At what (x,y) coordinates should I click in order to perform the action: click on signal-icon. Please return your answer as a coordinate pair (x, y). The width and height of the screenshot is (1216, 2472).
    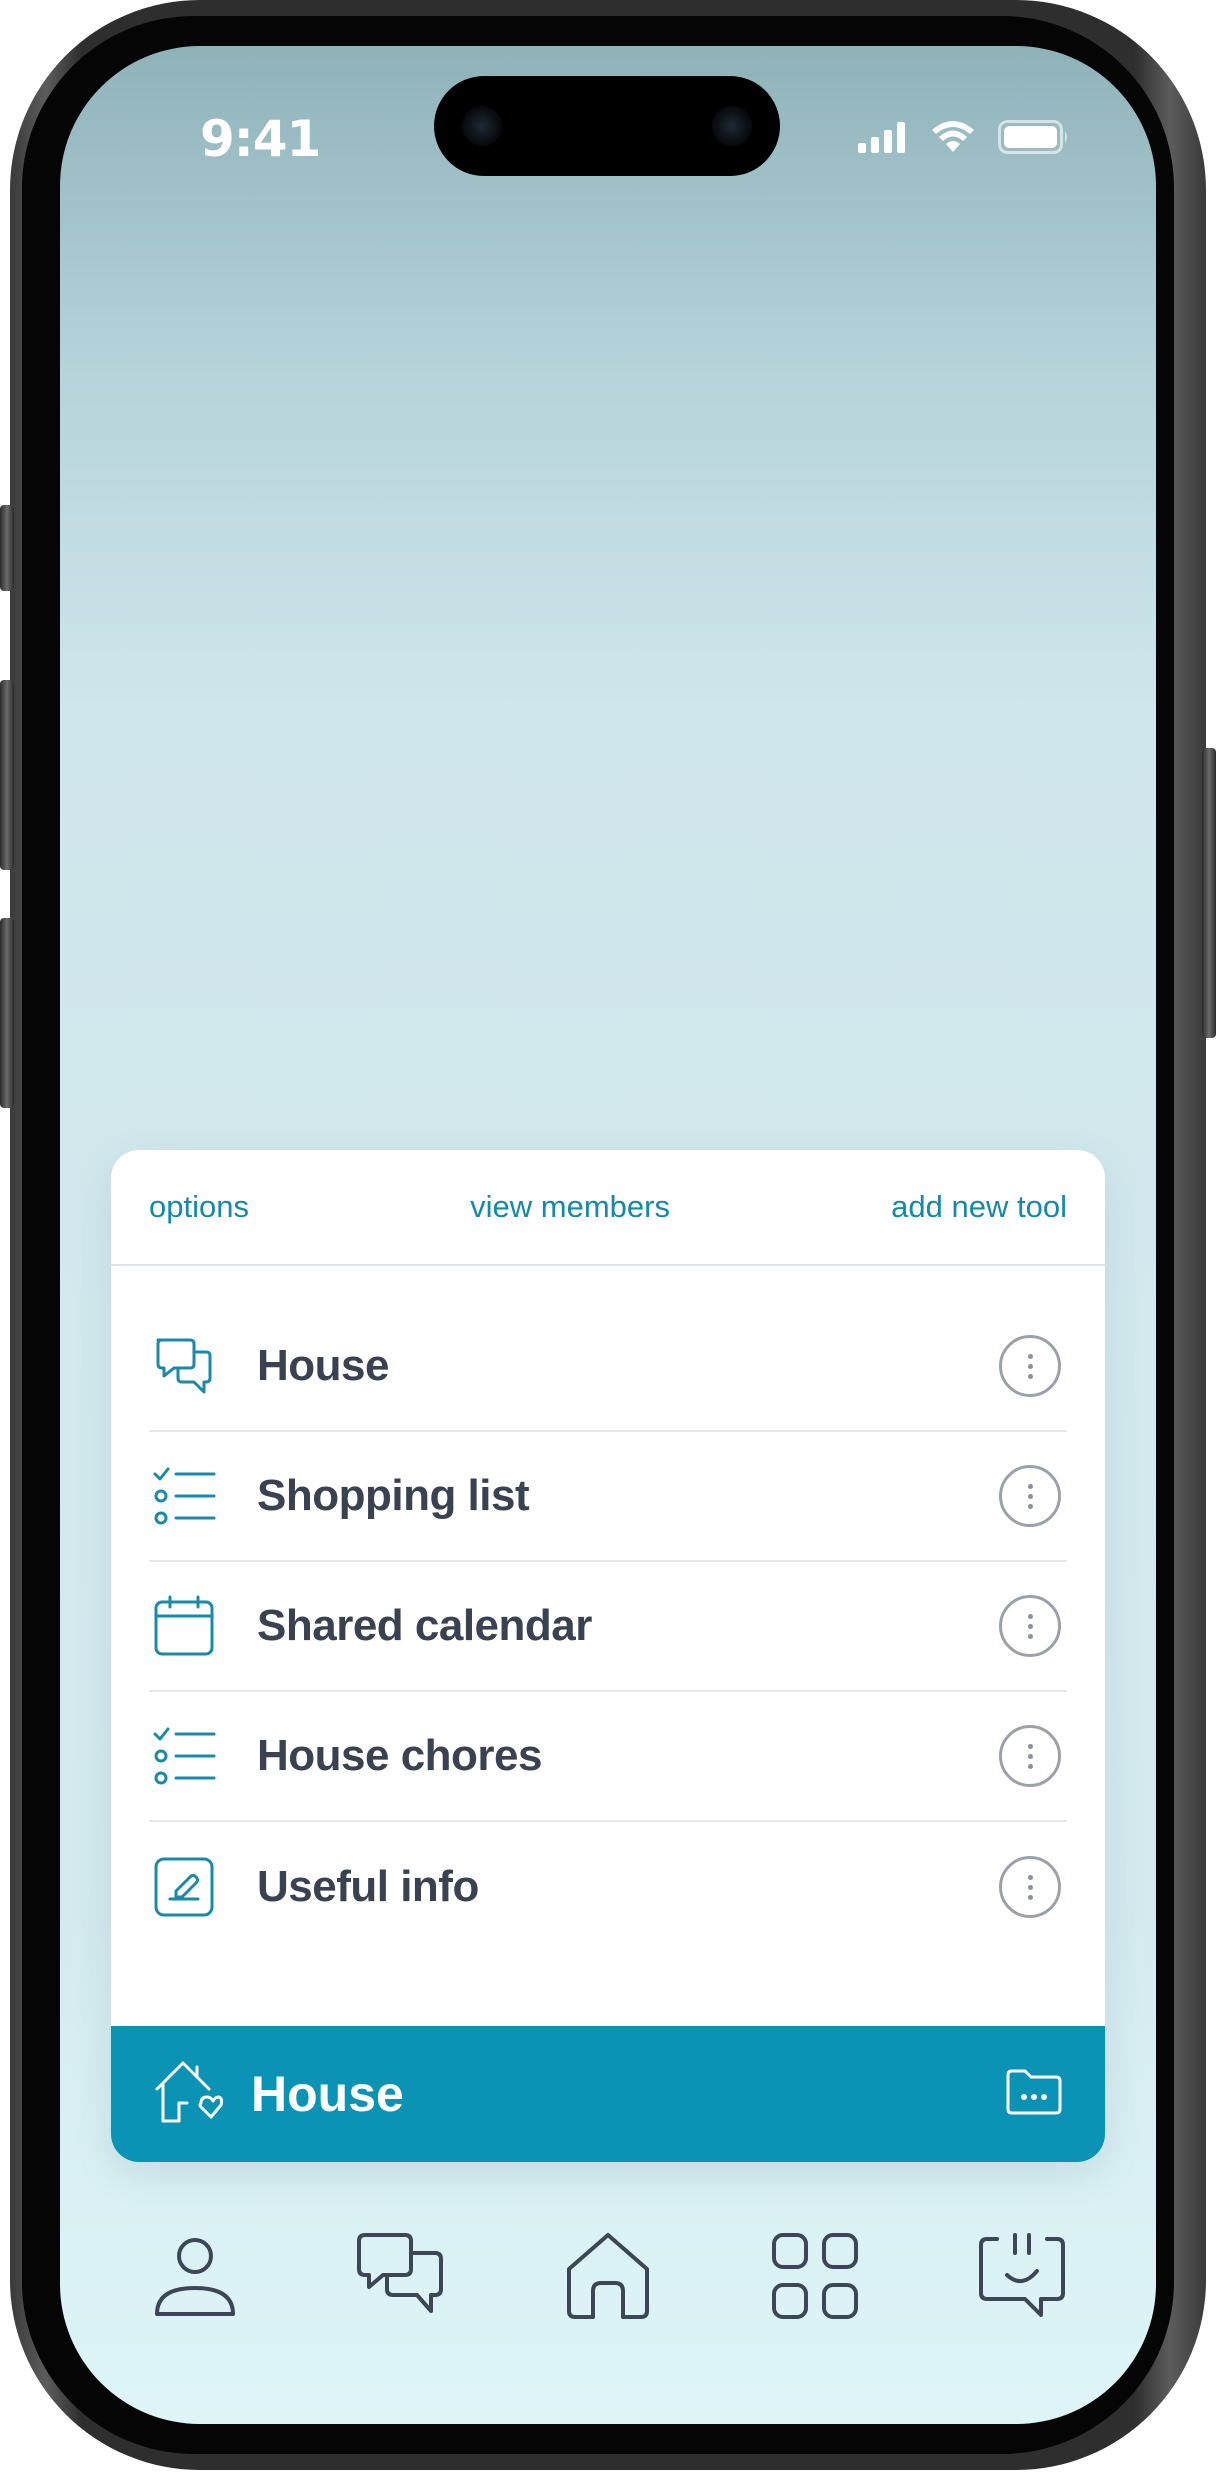
    Looking at the image, I should click on (881, 137).